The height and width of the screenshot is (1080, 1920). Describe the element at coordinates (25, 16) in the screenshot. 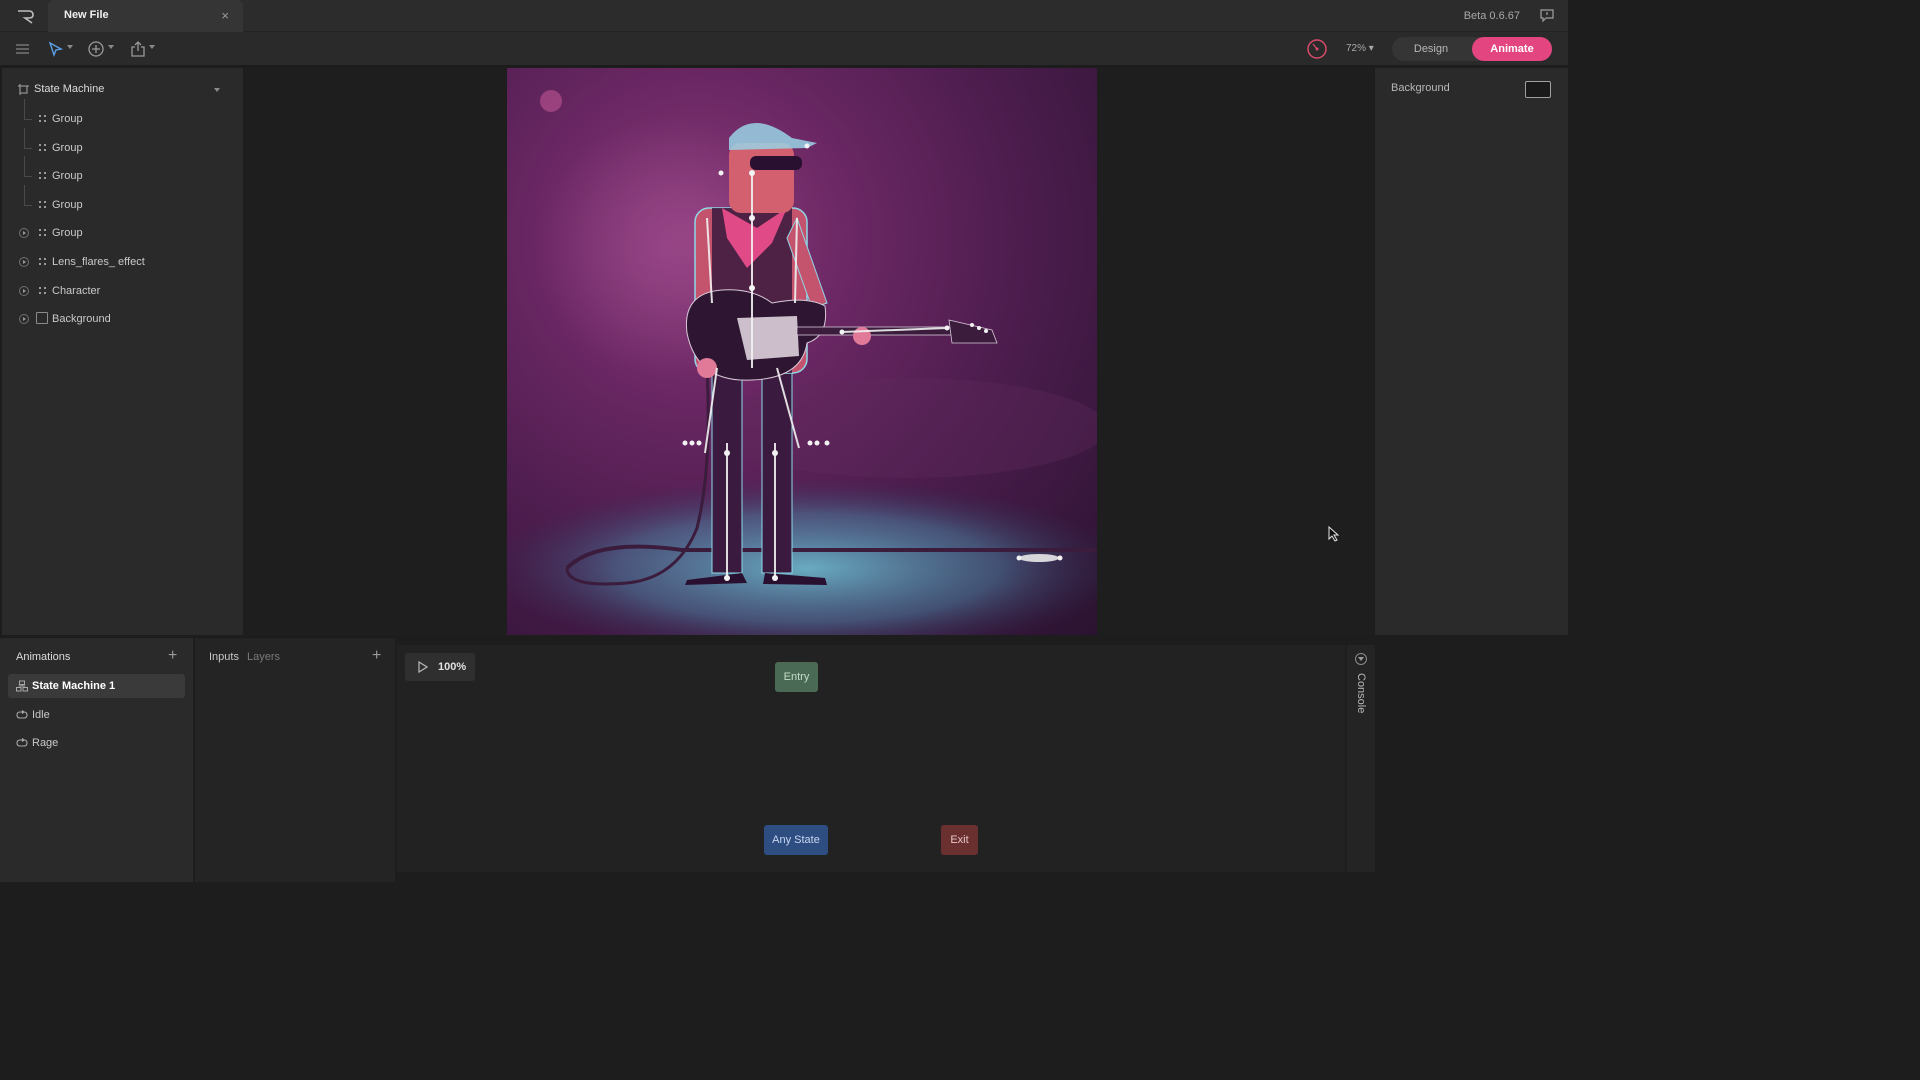

I see `rive-logo-icon` at that location.